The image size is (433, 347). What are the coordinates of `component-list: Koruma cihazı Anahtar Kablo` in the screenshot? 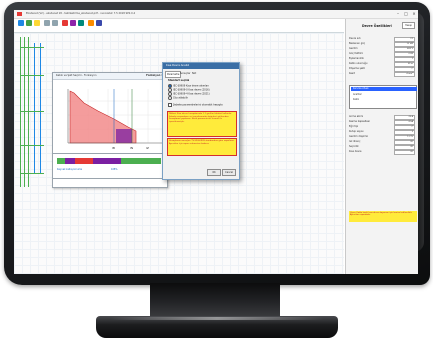 It's located at (383, 97).